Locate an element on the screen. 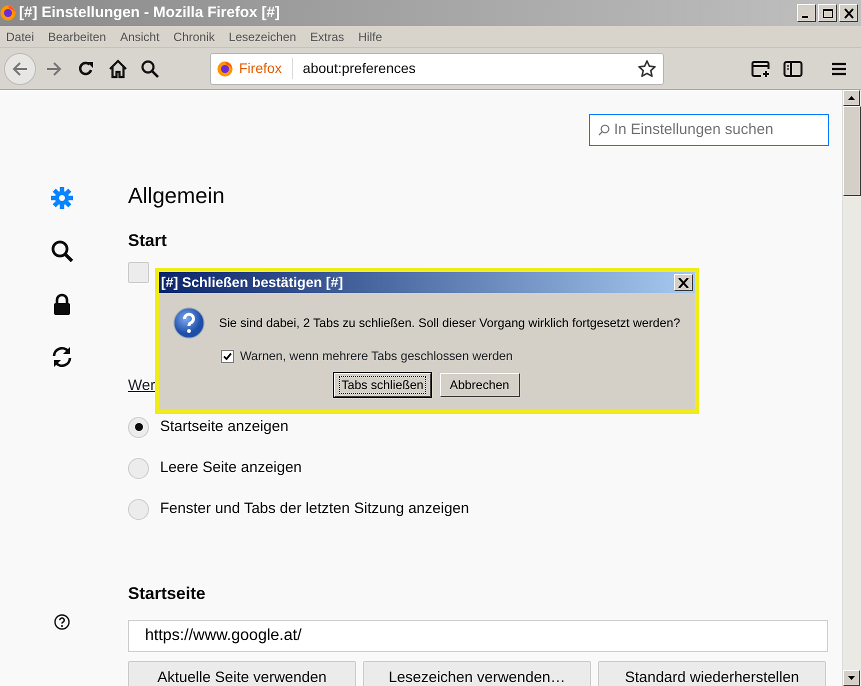 Image resolution: width=861 pixels, height=686 pixels. window-title: [#] Einstellungen - Mozilla Firefox [#] is located at coordinates (149, 12).